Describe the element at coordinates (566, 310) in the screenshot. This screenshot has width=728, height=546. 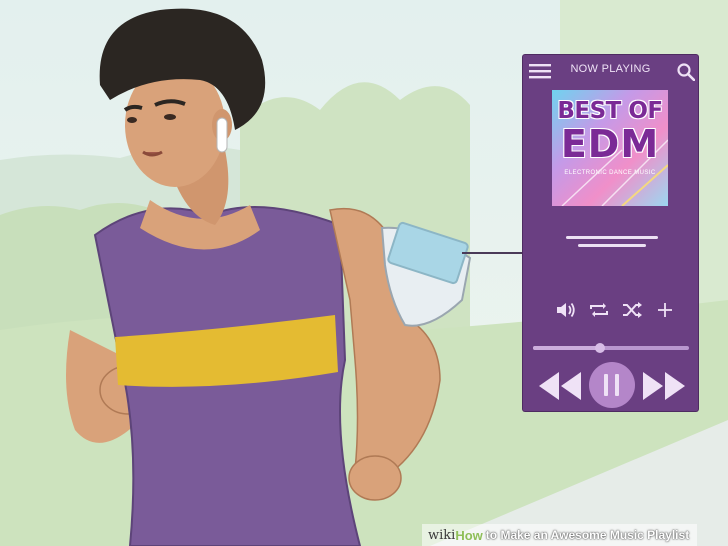
I see `volume-icon` at that location.